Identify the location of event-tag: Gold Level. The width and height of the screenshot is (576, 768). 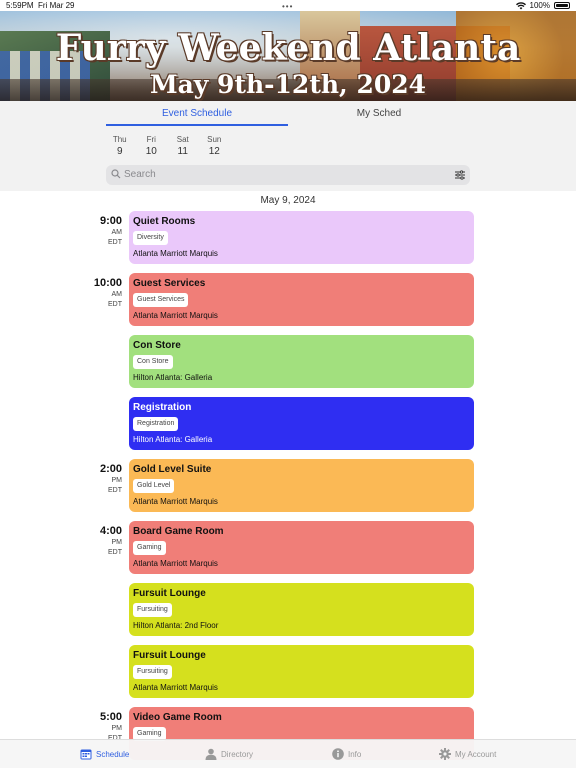
(154, 486).